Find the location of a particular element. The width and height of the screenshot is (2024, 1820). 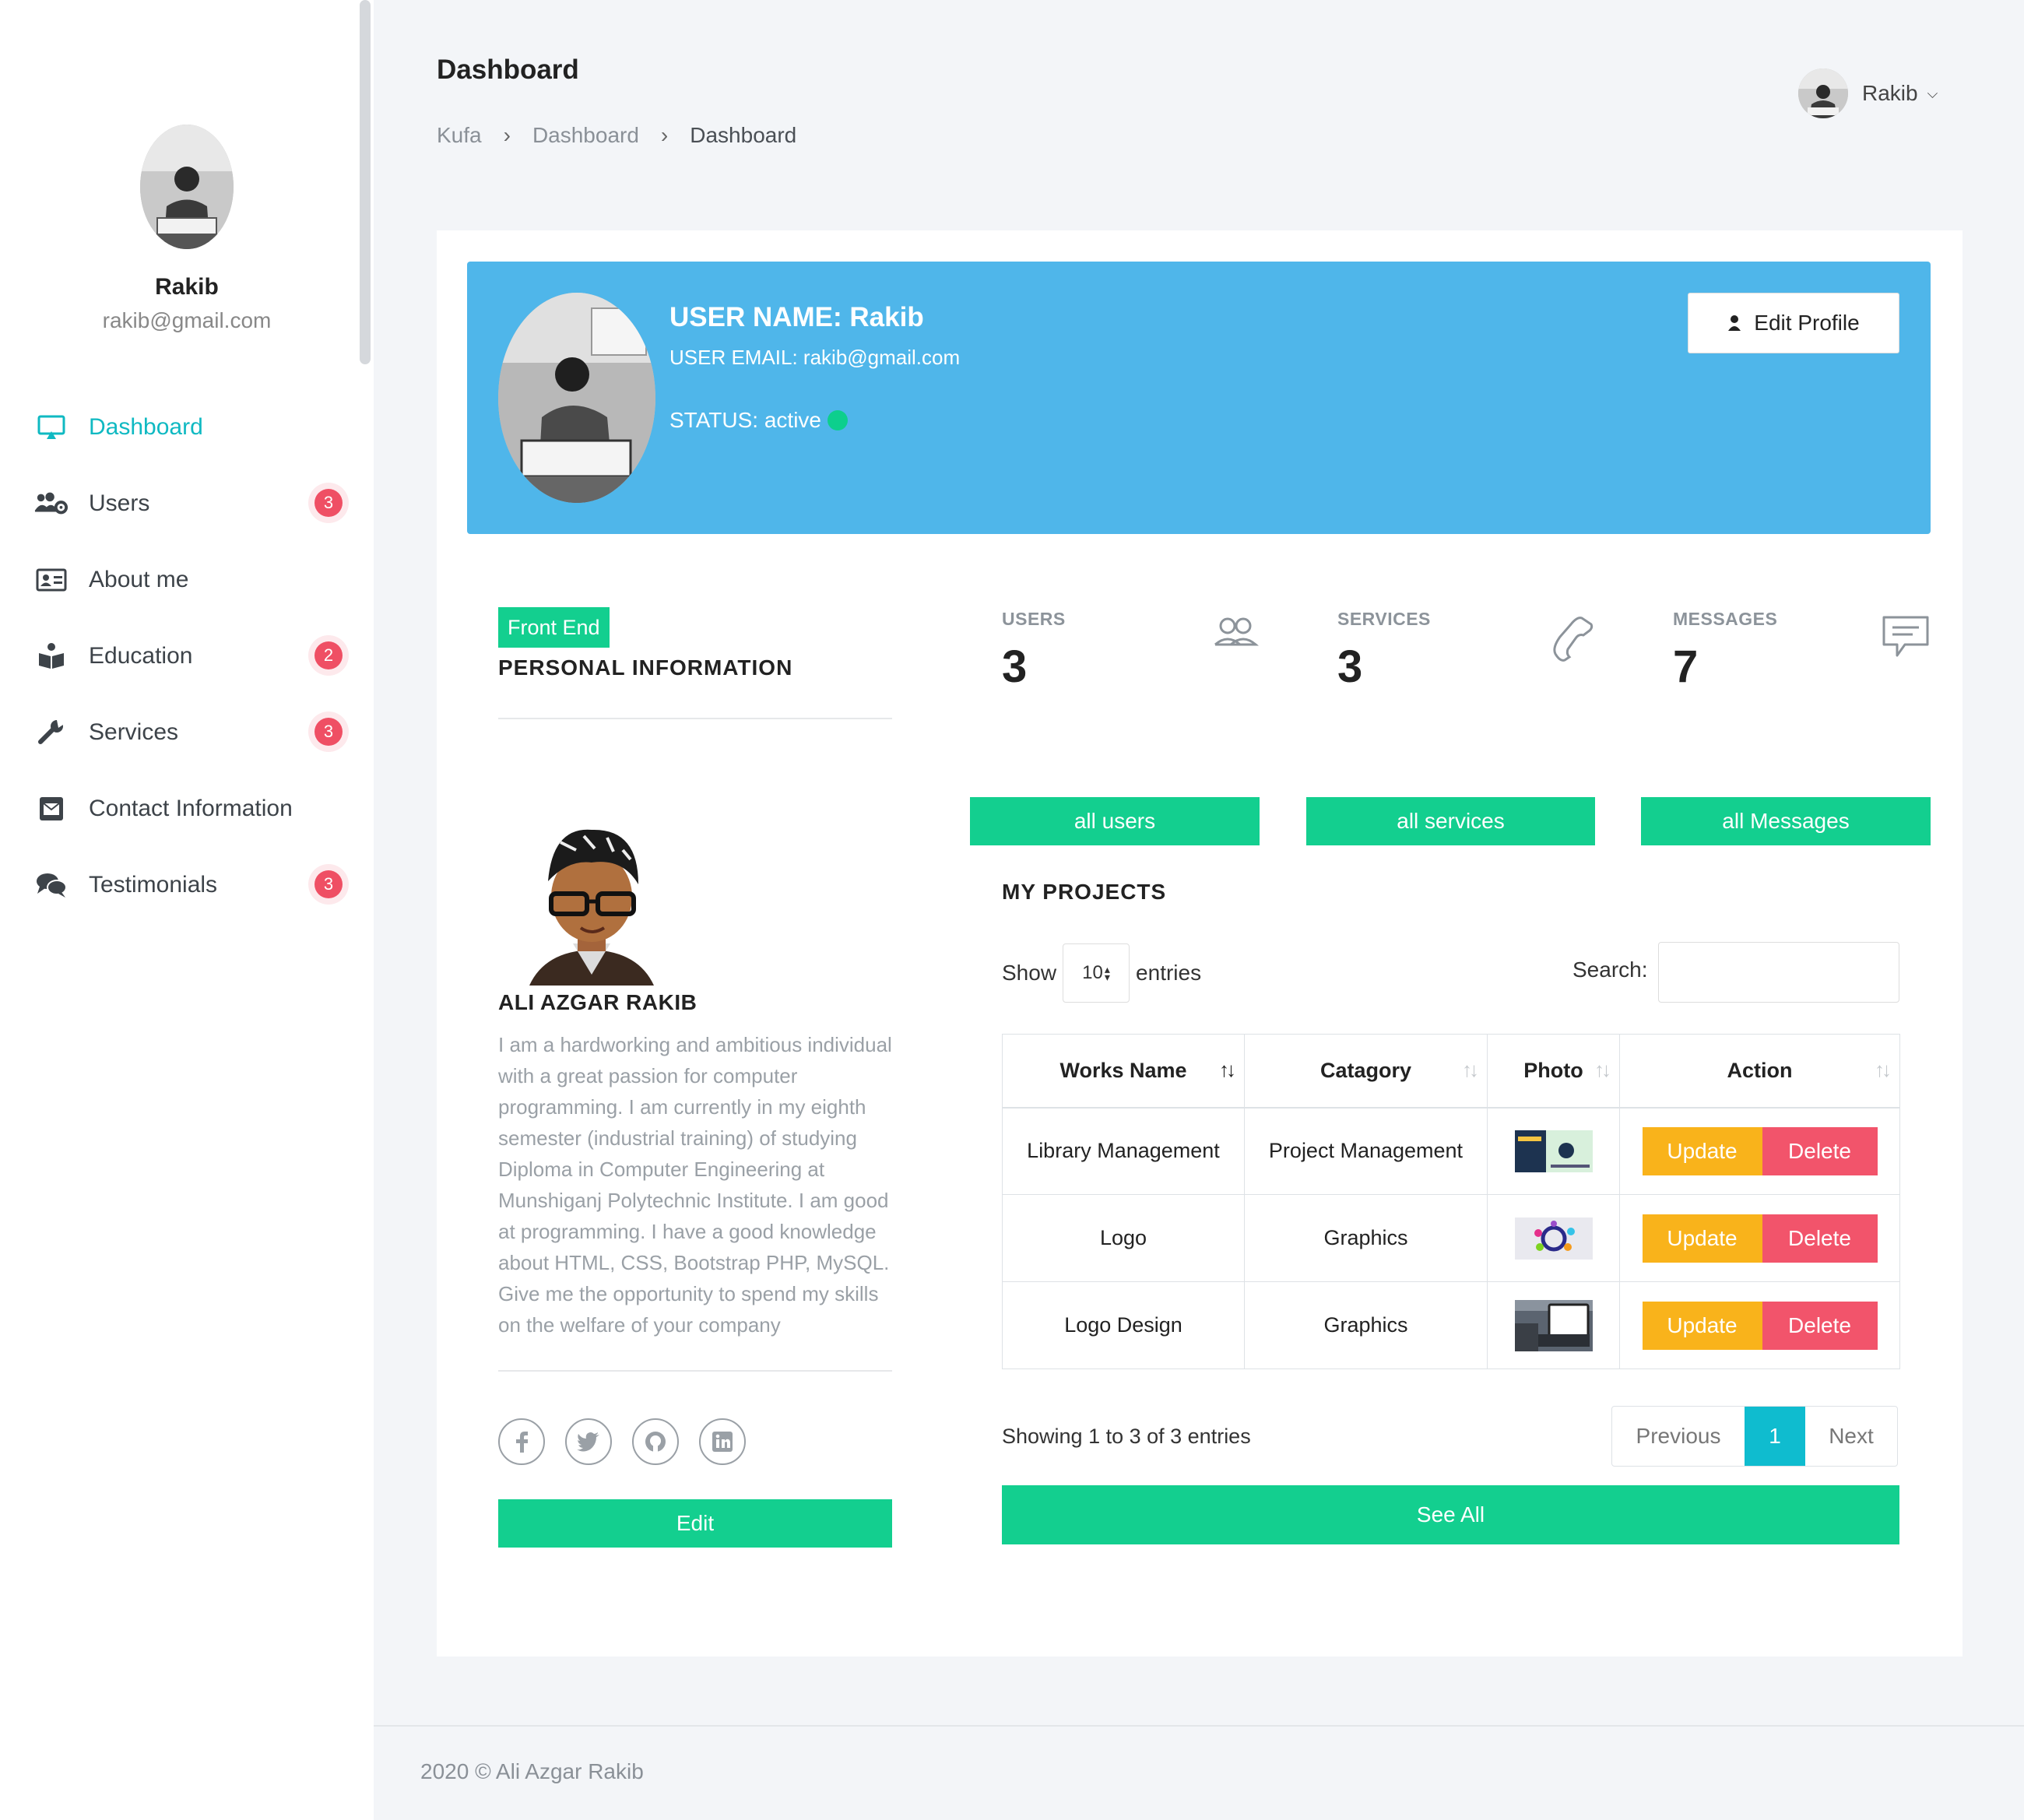

sidebar-item-about-me: About me is located at coordinates (187, 580).